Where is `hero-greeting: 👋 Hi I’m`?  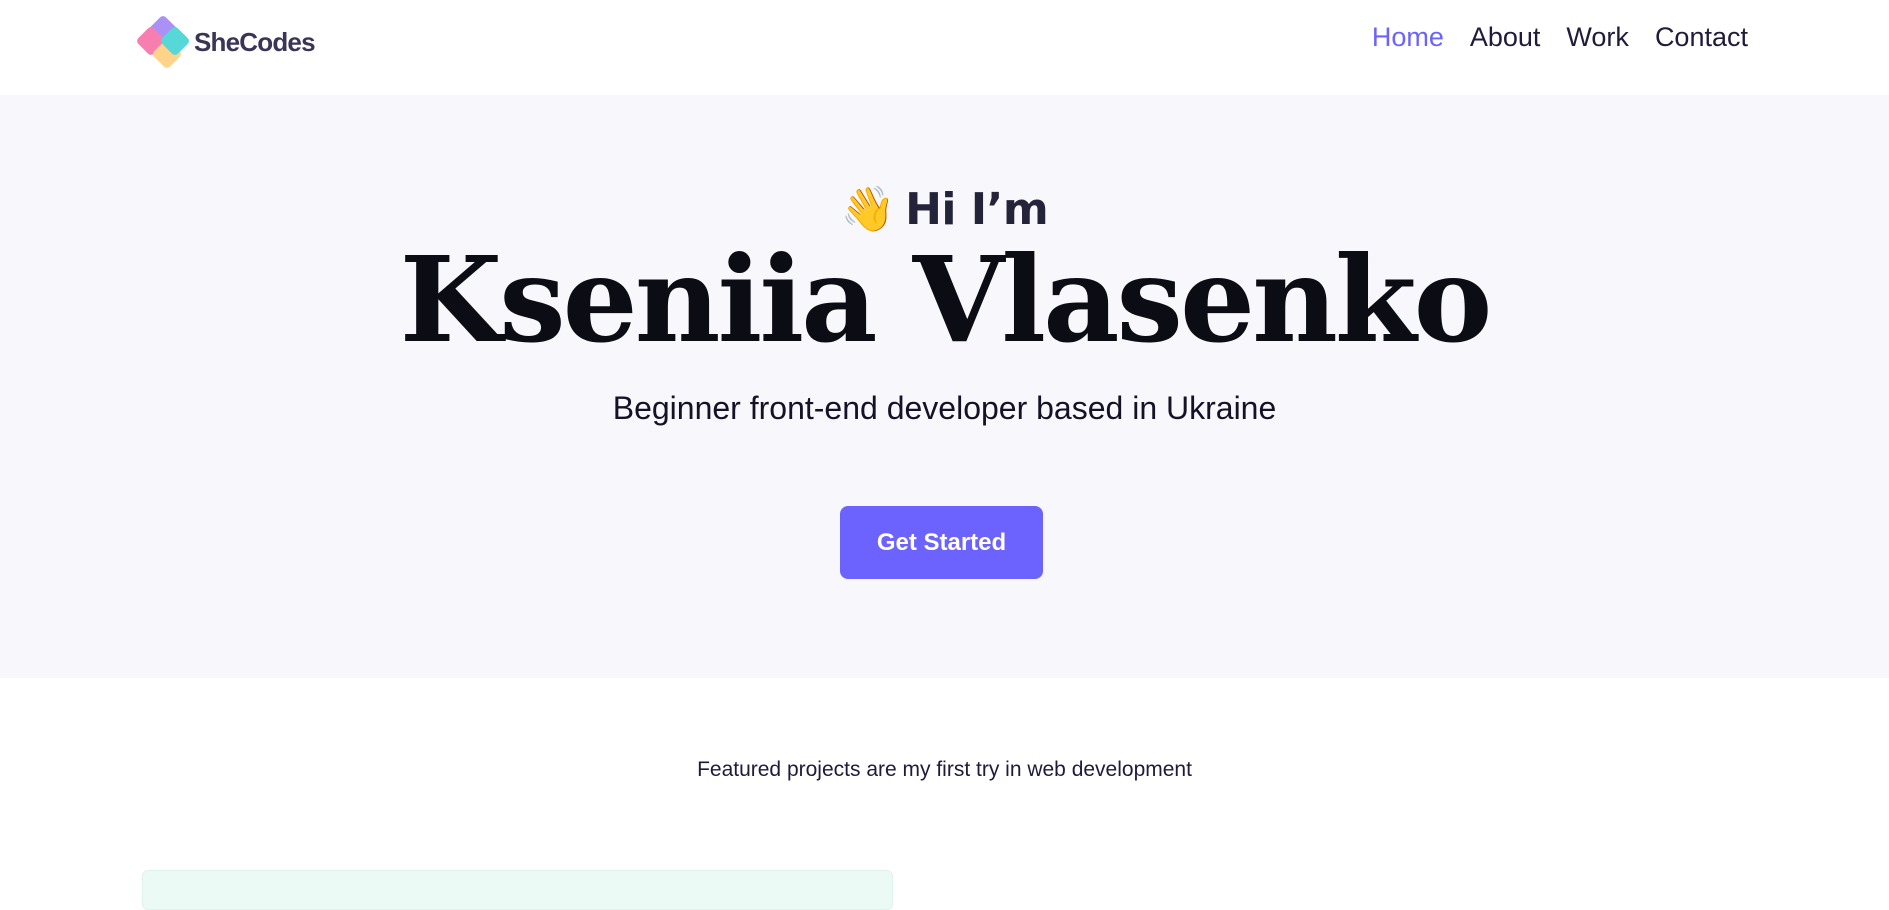 hero-greeting: 👋 Hi I’m is located at coordinates (944, 209).